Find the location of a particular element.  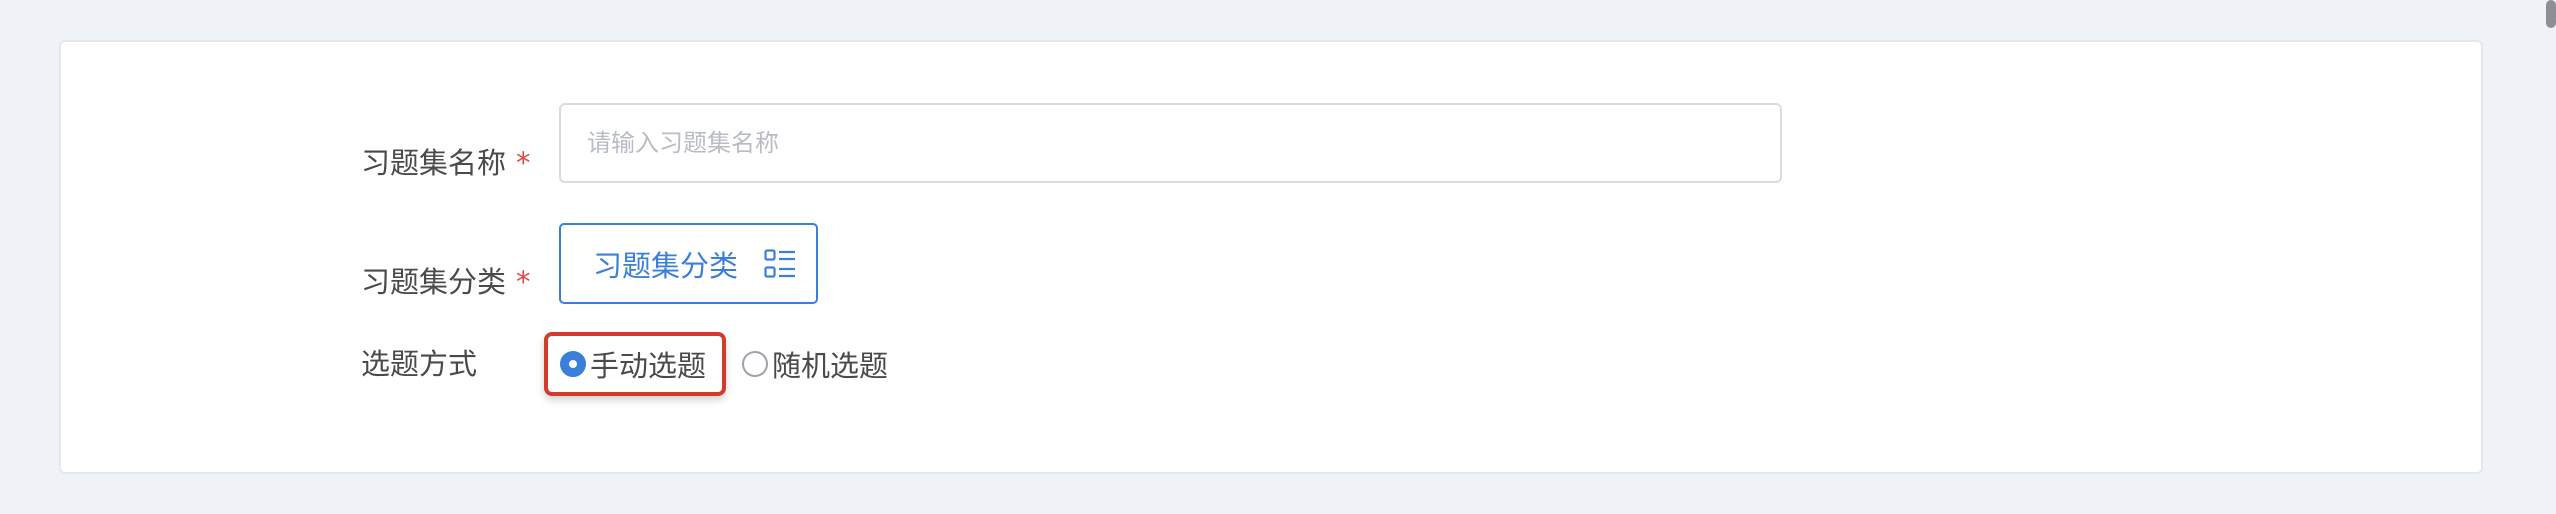

name-field-label: 习题集名称 * is located at coordinates (446, 163).